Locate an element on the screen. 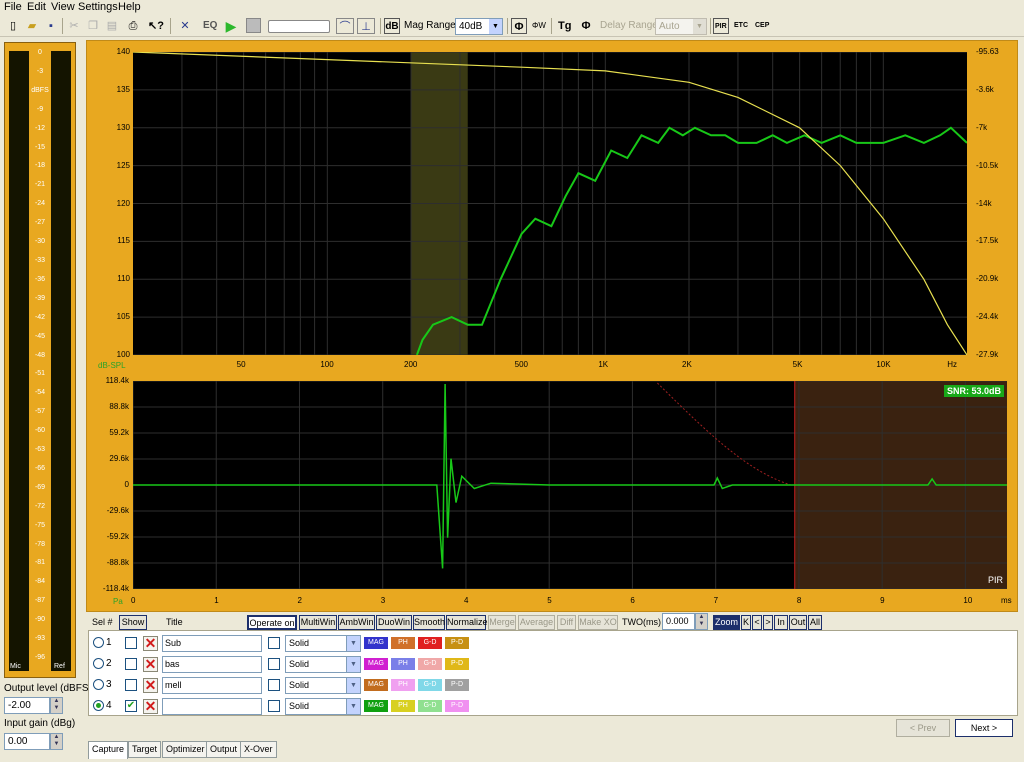 This screenshot has width=1024, height=762. row-title-field: Sub is located at coordinates (212, 643).